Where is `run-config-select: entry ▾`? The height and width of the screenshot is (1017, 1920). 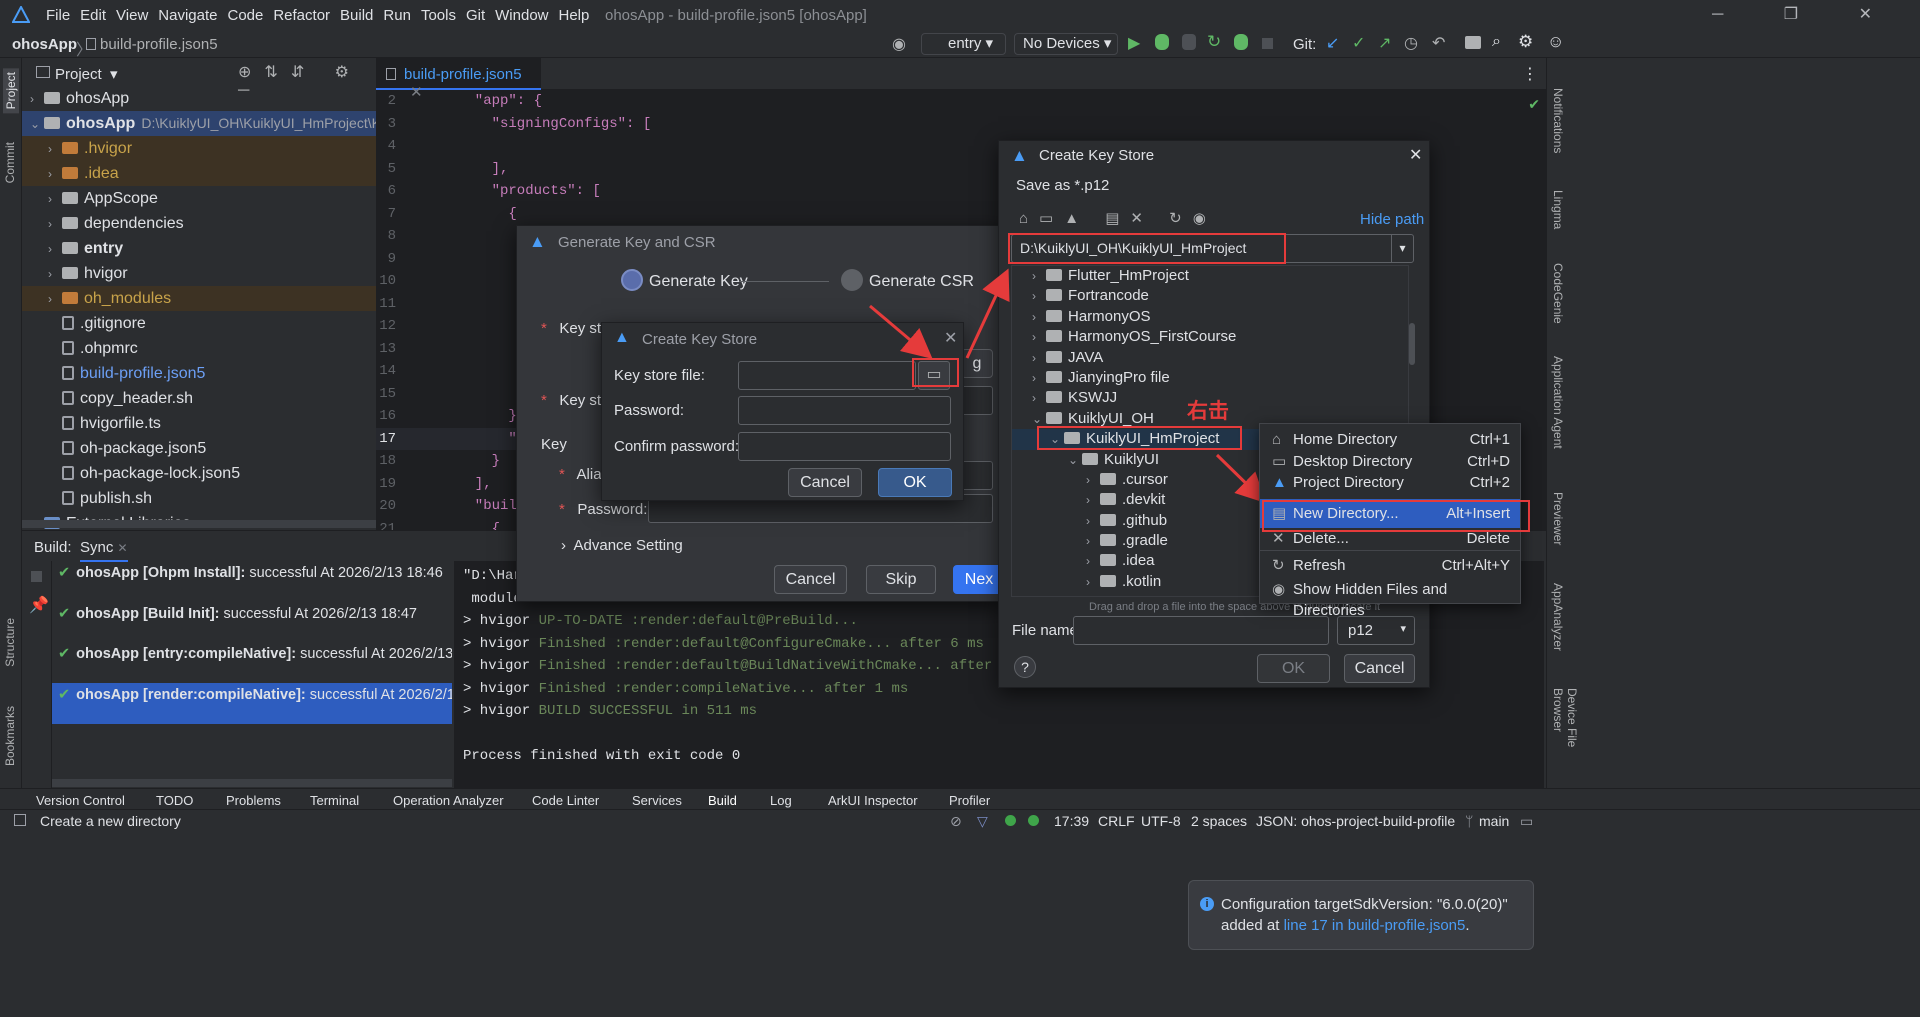 run-config-select: entry ▾ is located at coordinates (963, 44).